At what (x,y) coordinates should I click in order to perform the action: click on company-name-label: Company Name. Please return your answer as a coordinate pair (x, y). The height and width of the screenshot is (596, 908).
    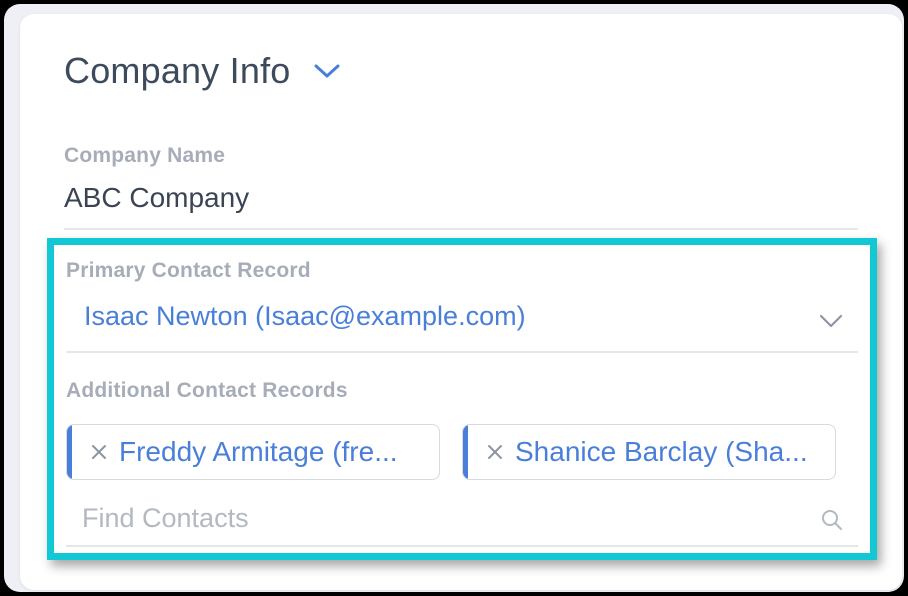
    Looking at the image, I should click on (145, 155).